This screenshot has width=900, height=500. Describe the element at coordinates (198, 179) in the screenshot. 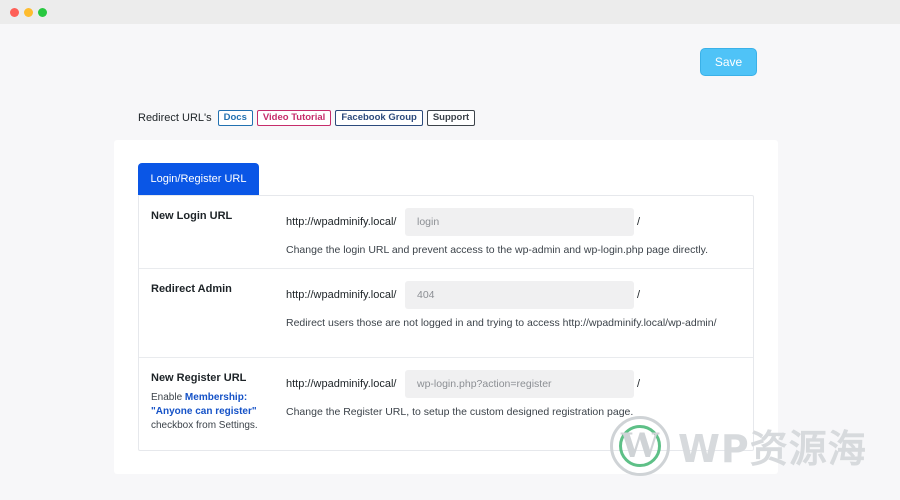

I see `tab-login-register-url: Login/Register URL` at that location.